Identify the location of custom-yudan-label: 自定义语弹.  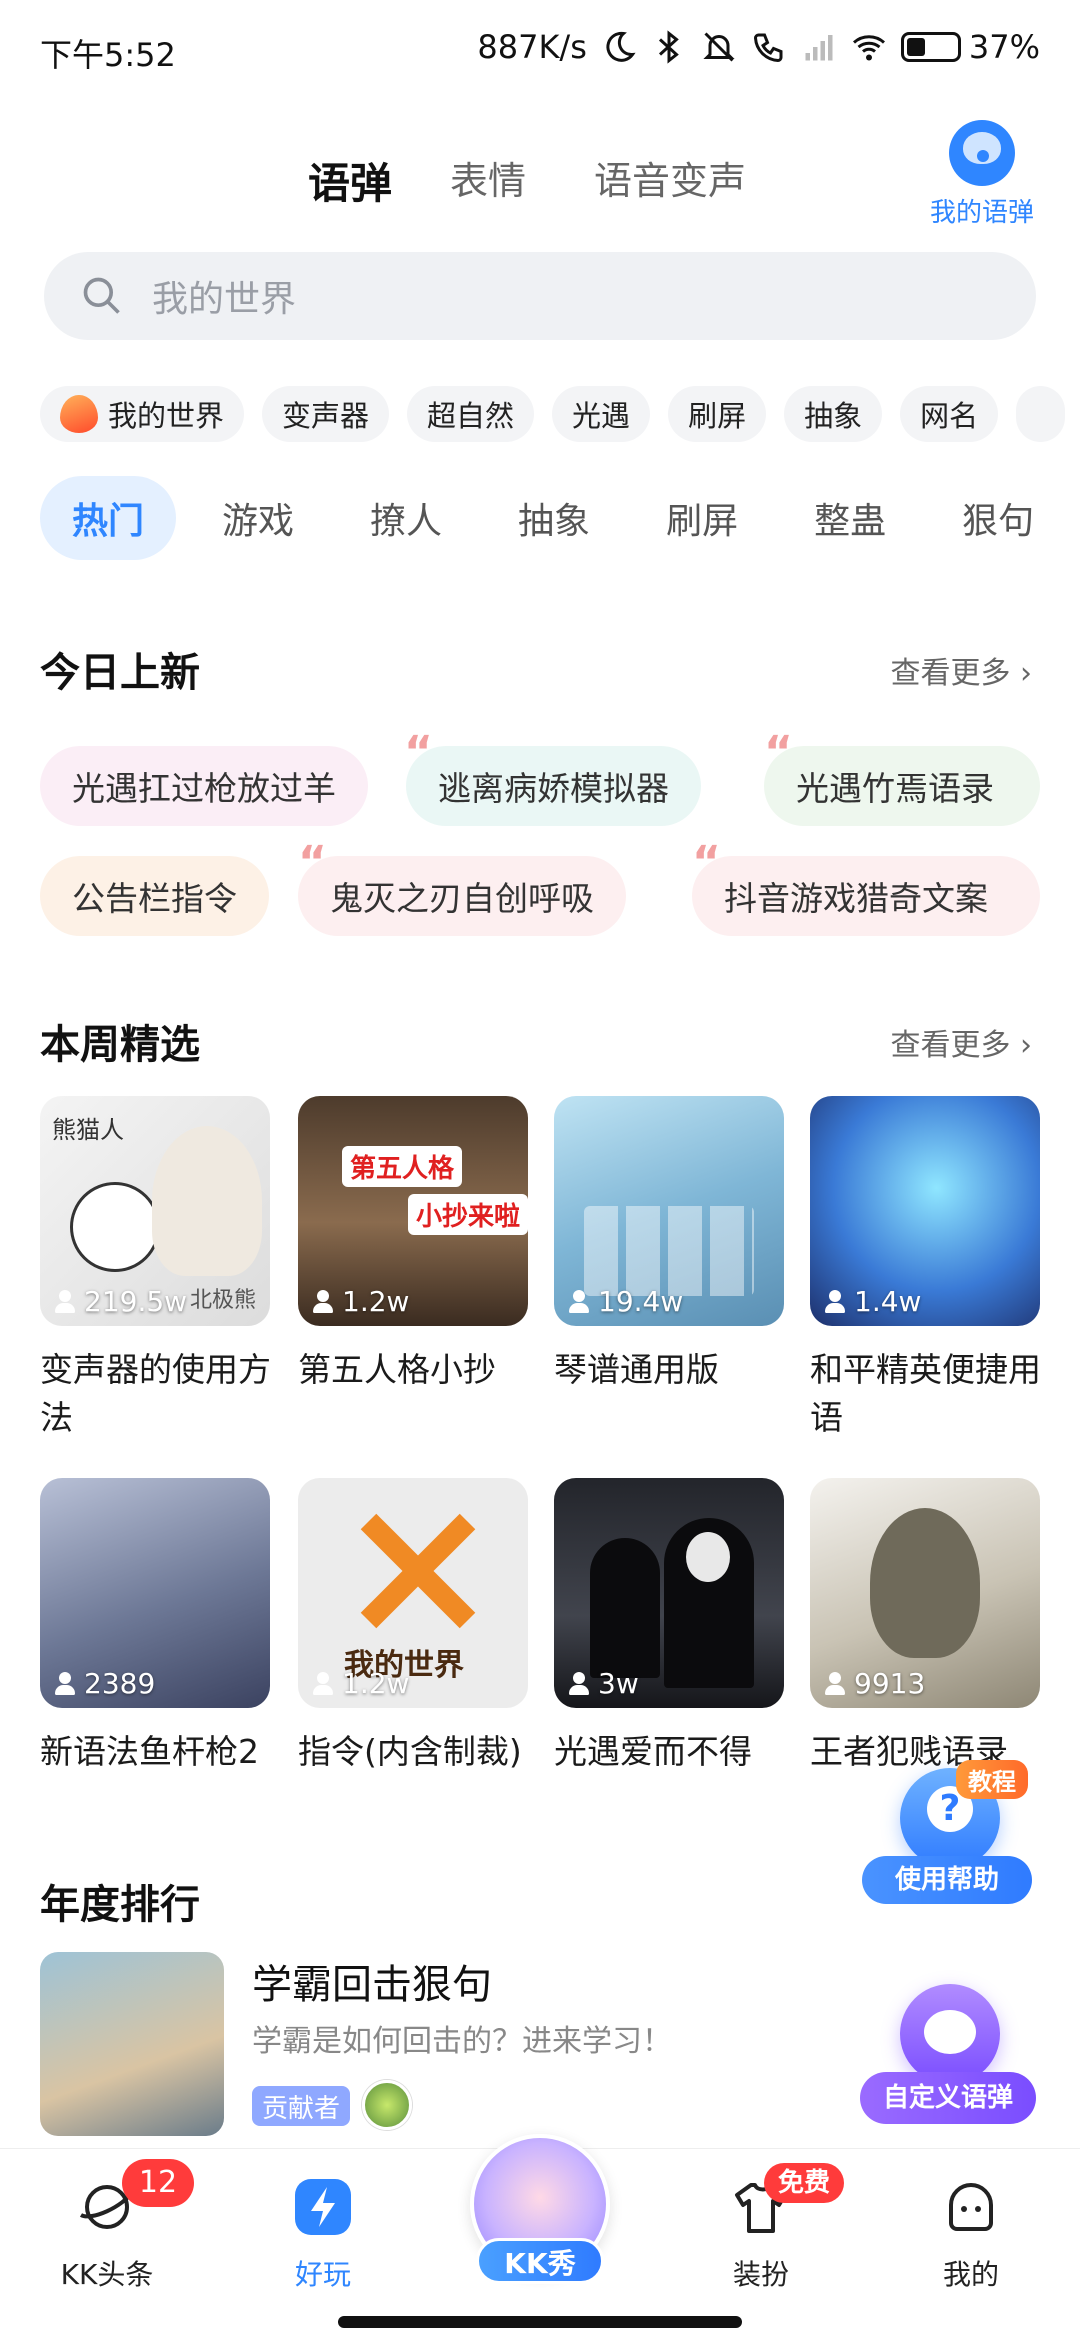
(948, 2098).